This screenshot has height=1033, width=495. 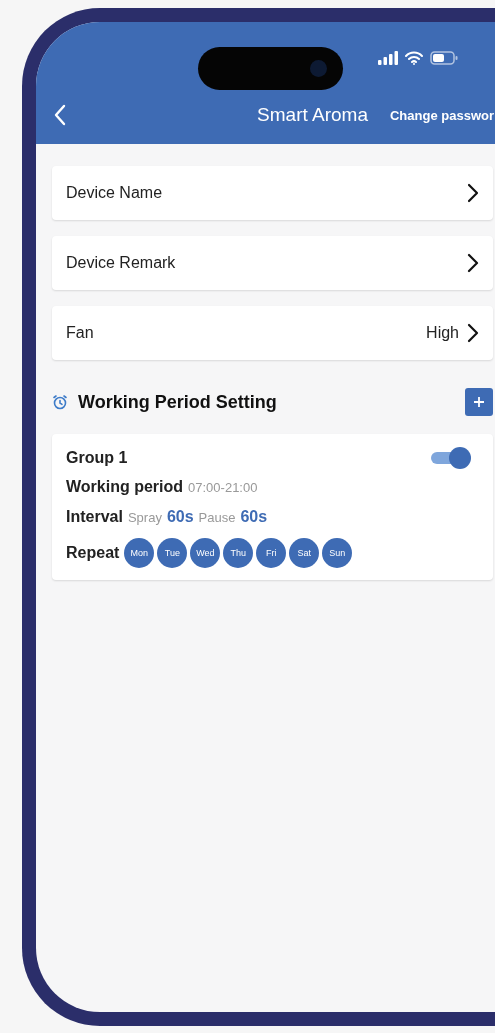 I want to click on field-label: Working period, so click(x=125, y=487).